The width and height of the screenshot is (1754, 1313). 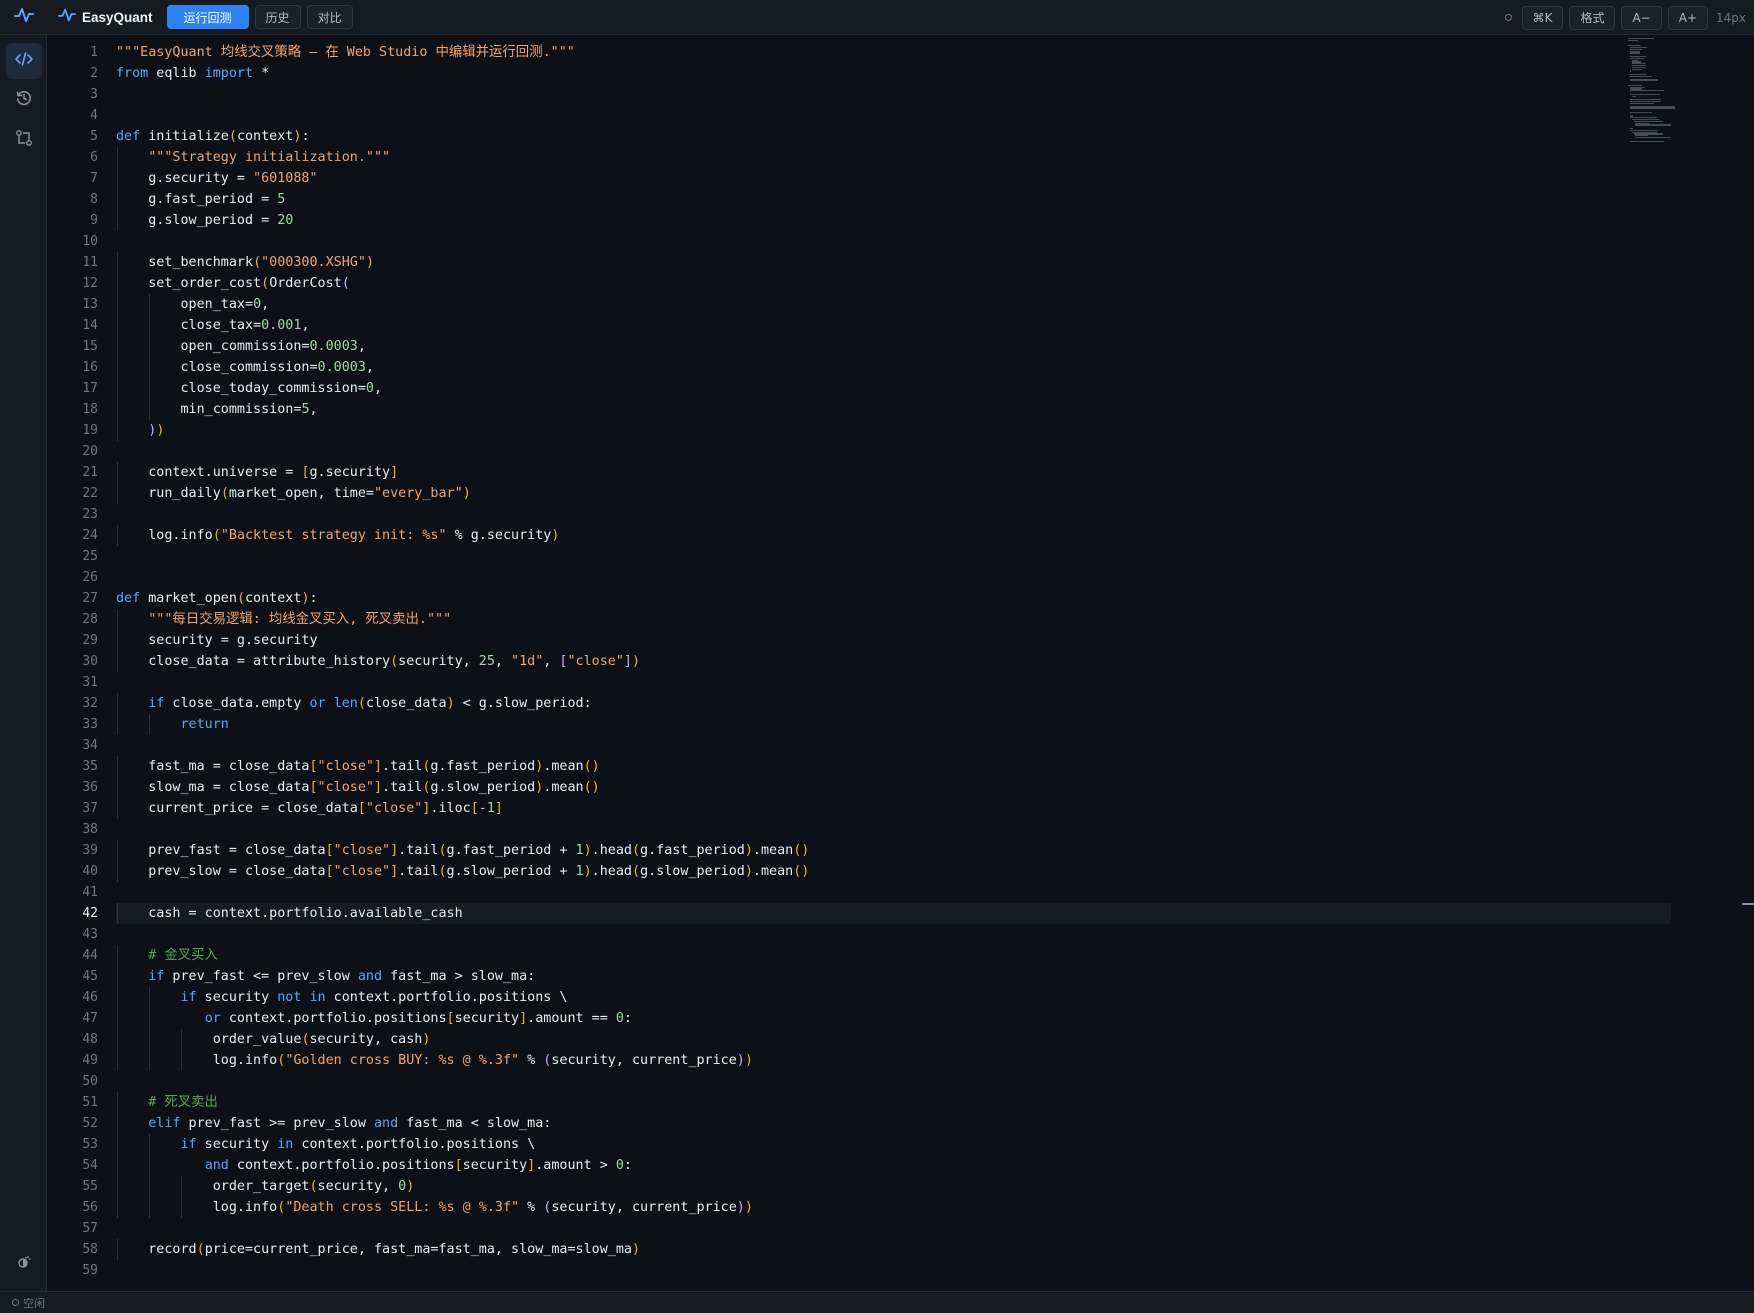 I want to click on code-token: and, so click(x=216, y=1165).